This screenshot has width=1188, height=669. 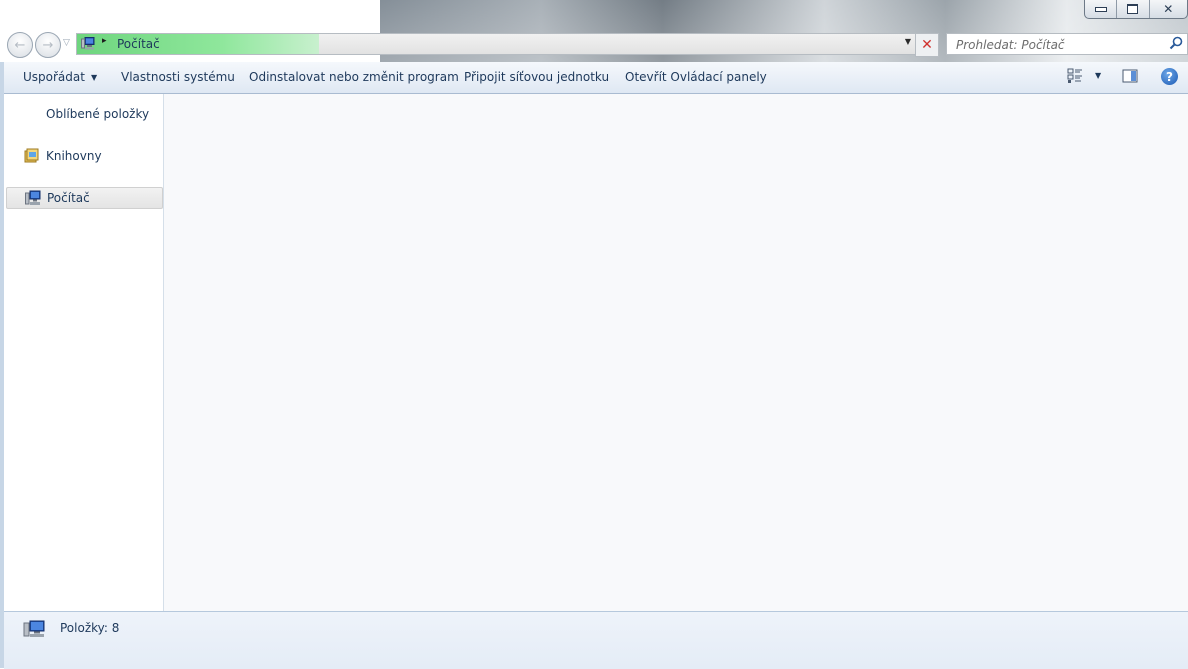 What do you see at coordinates (74, 156) in the screenshot?
I see `sidebar-item-label: Knihovny` at bounding box center [74, 156].